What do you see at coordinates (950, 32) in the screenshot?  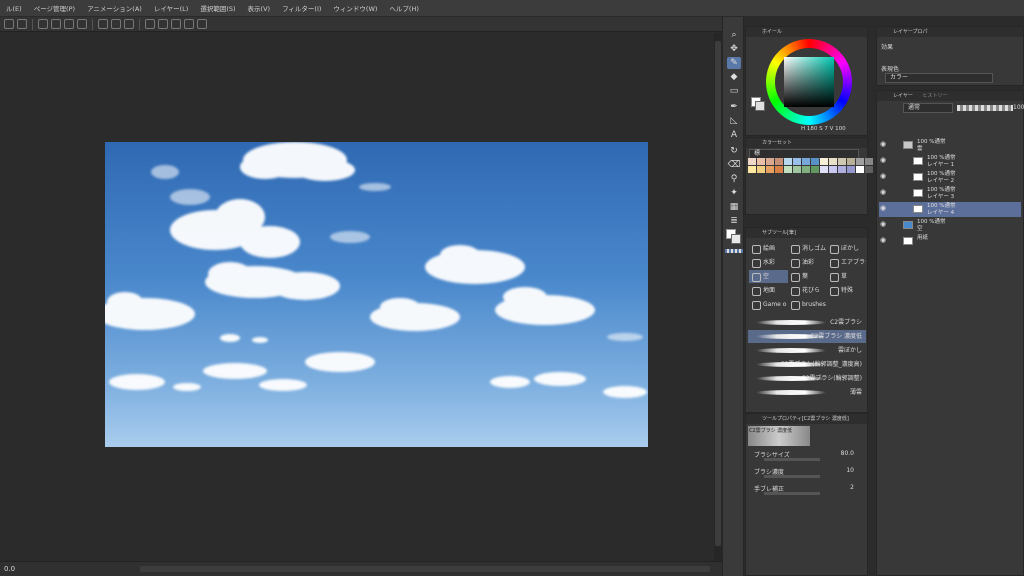 I see `layer-property-tab: レイヤープロパ` at bounding box center [950, 32].